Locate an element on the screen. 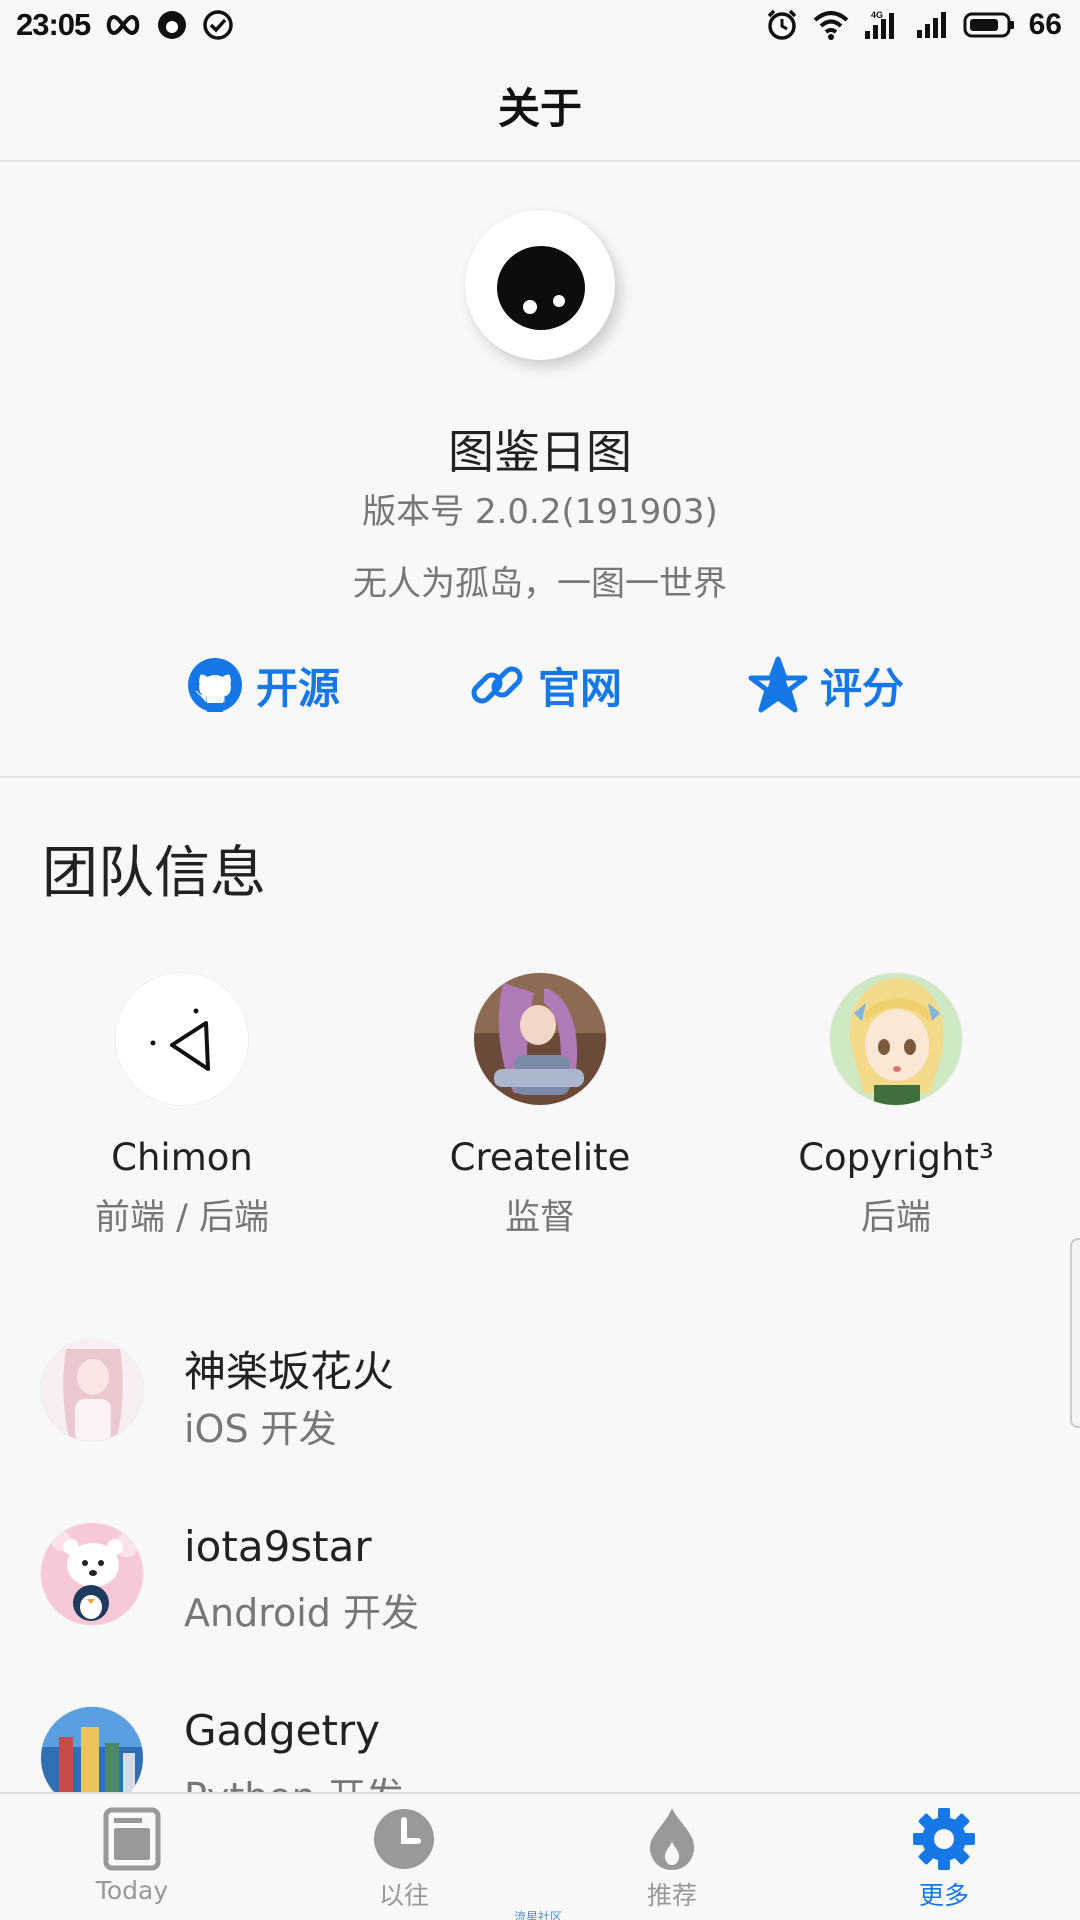 This screenshot has height=1920, width=1080. signal-4g-icon: 4G is located at coordinates (879, 24).